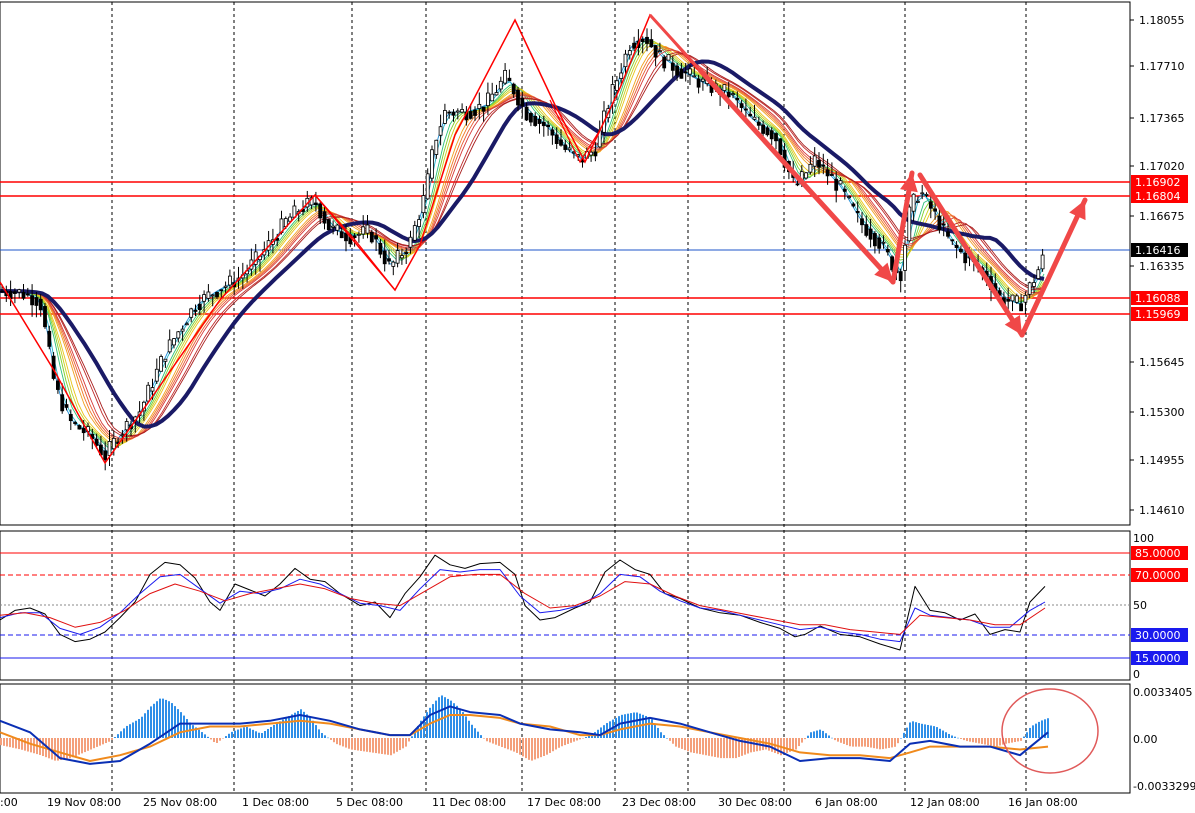 Image resolution: width=1195 pixels, height=813 pixels. I want to click on macd-tick-label: 0.0033405, so click(1163, 692).